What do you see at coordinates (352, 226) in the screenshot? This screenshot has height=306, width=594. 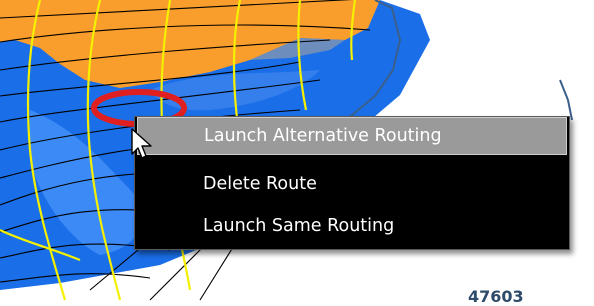 I see `menu-item-launch-same-routing: Launch Same Routing` at bounding box center [352, 226].